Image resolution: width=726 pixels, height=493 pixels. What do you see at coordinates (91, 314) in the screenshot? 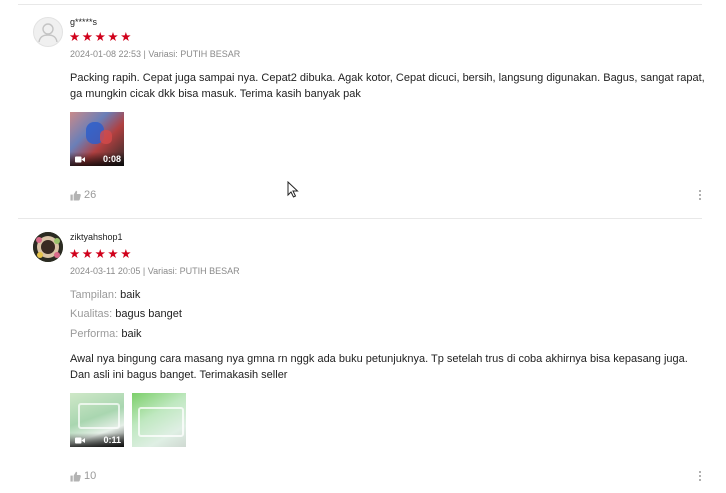
I see `attribute-label: Kualitas:` at bounding box center [91, 314].